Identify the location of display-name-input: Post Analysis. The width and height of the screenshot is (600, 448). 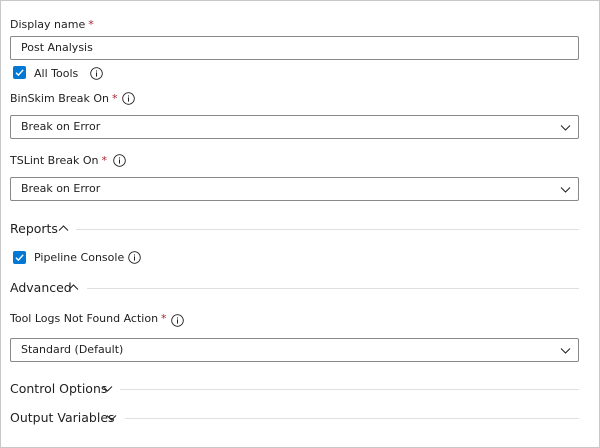
(294, 48).